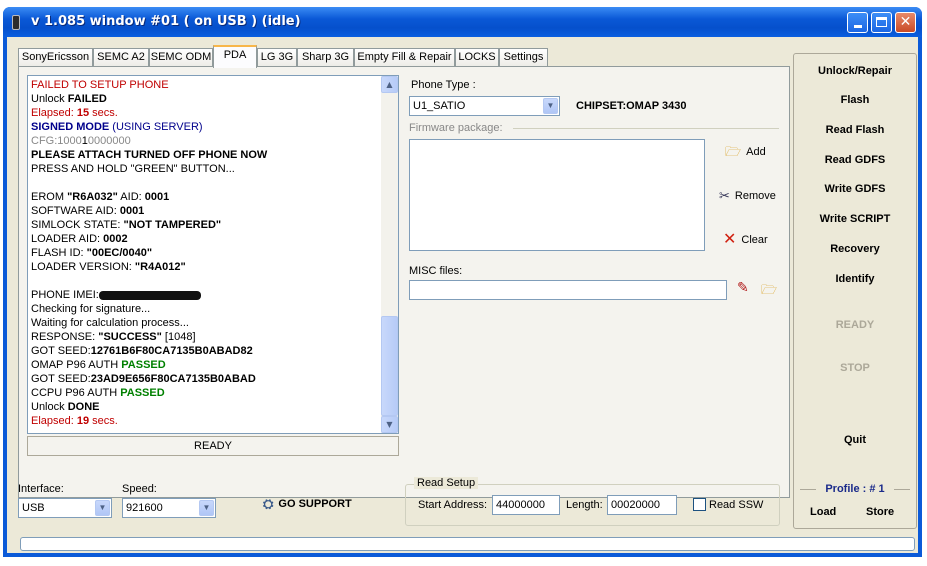 Image resolution: width=927 pixels, height=566 pixels. Describe the element at coordinates (307, 503) in the screenshot. I see `go-support-button: ⛭ GO SUPPORT` at that location.